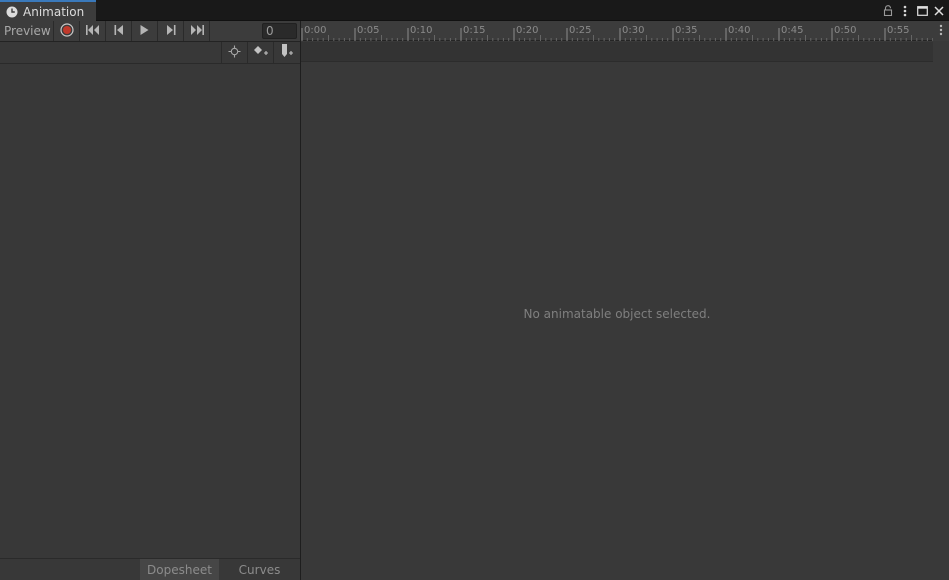 The width and height of the screenshot is (949, 580). Describe the element at coordinates (941, 311) in the screenshot. I see `vertical-scrollbar` at that location.